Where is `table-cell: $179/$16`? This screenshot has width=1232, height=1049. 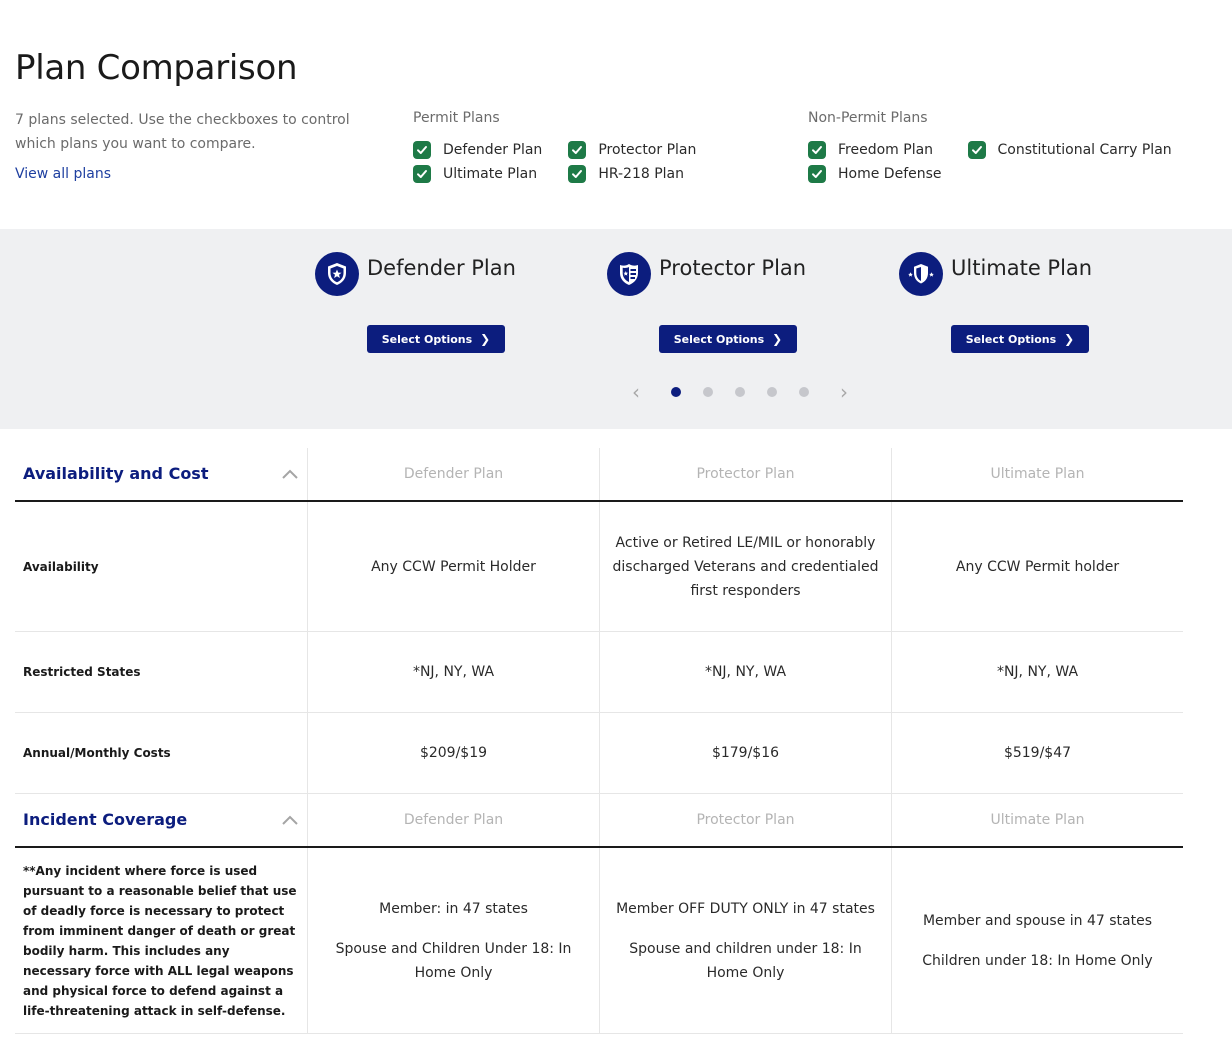
table-cell: $179/$16 is located at coordinates (745, 753).